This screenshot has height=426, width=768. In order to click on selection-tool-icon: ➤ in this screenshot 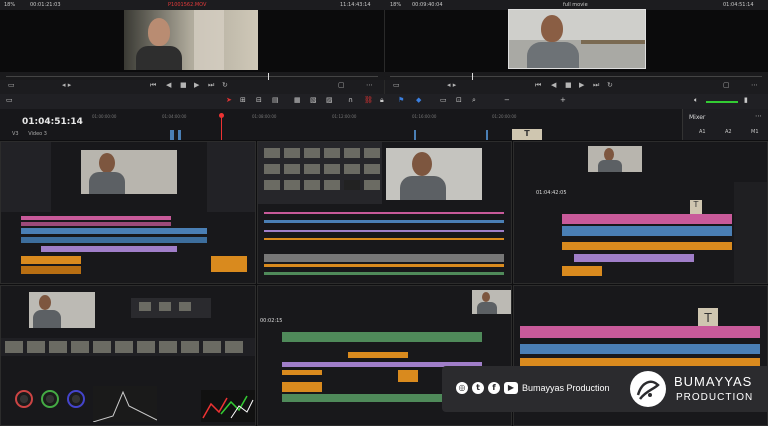, I will do `click(229, 100)`.